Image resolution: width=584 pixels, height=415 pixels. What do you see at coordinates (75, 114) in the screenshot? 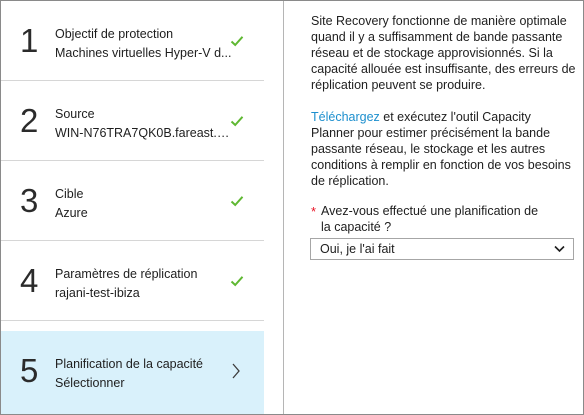
I see `step-title: Source` at bounding box center [75, 114].